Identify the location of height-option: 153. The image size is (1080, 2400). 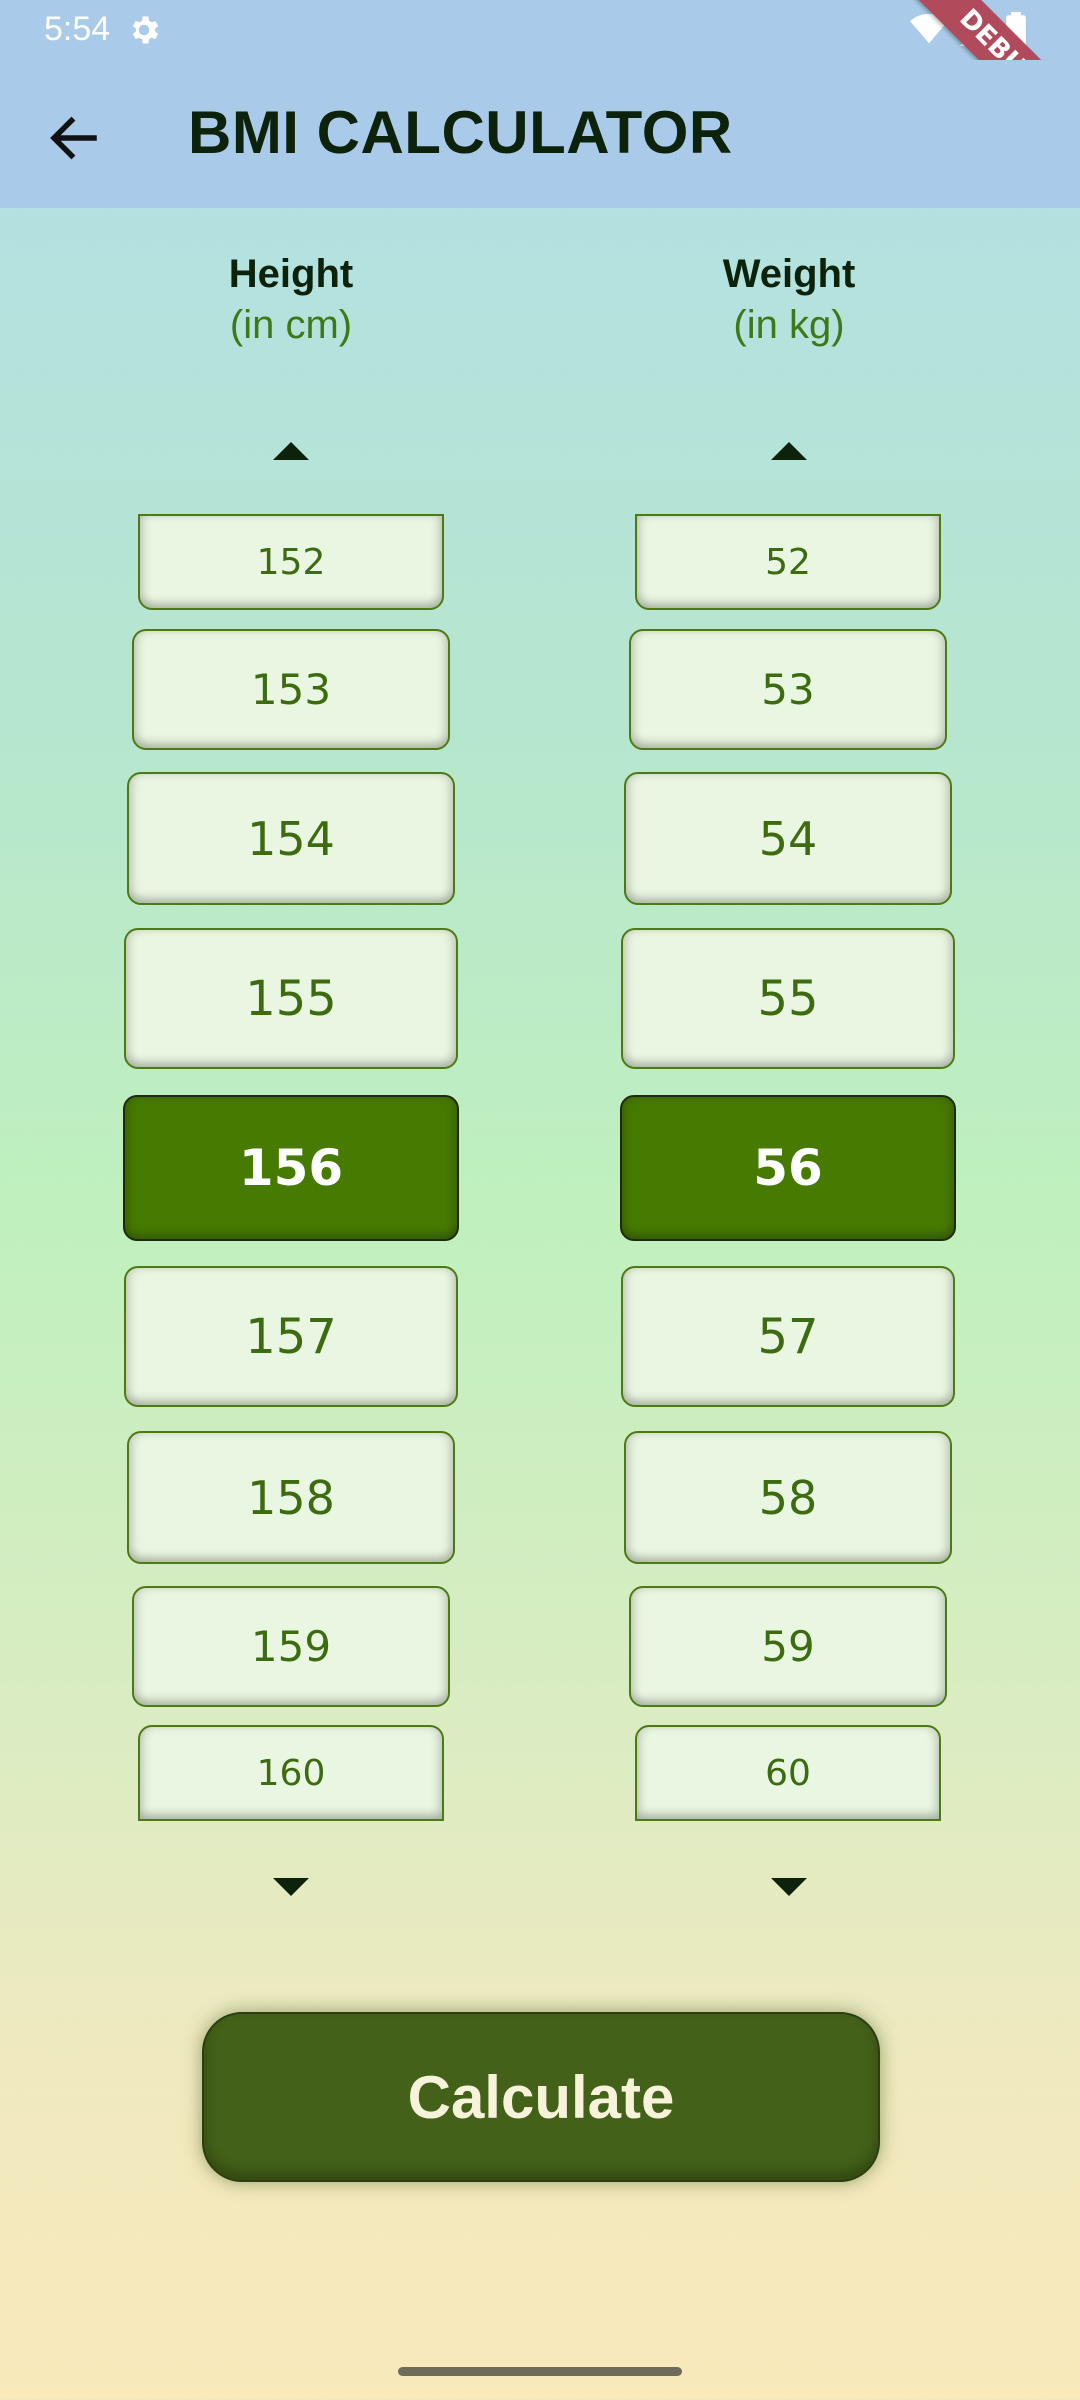
(291, 689).